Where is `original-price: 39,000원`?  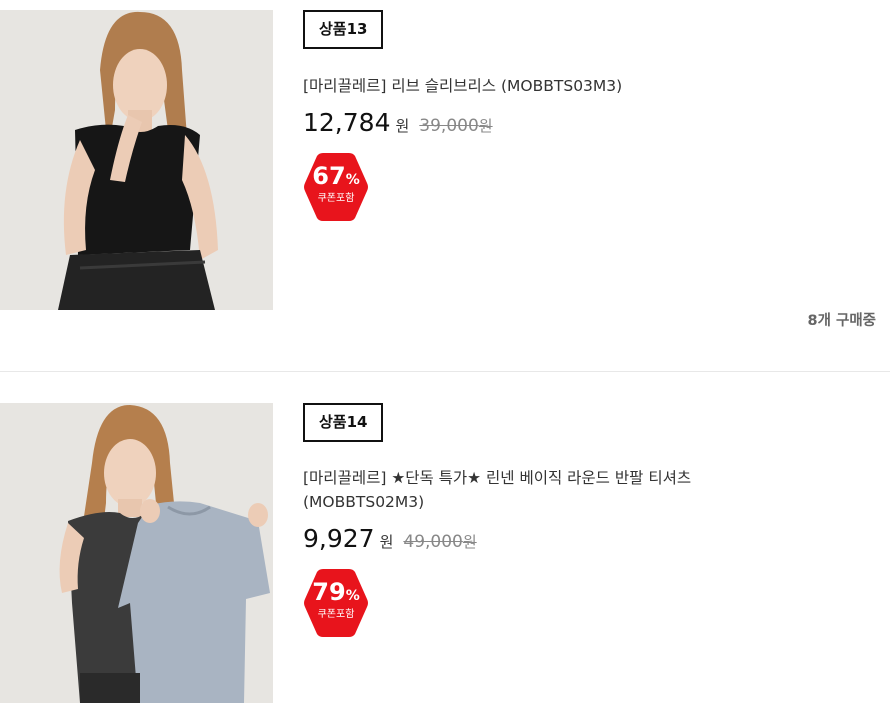
original-price: 39,000원 is located at coordinates (455, 125).